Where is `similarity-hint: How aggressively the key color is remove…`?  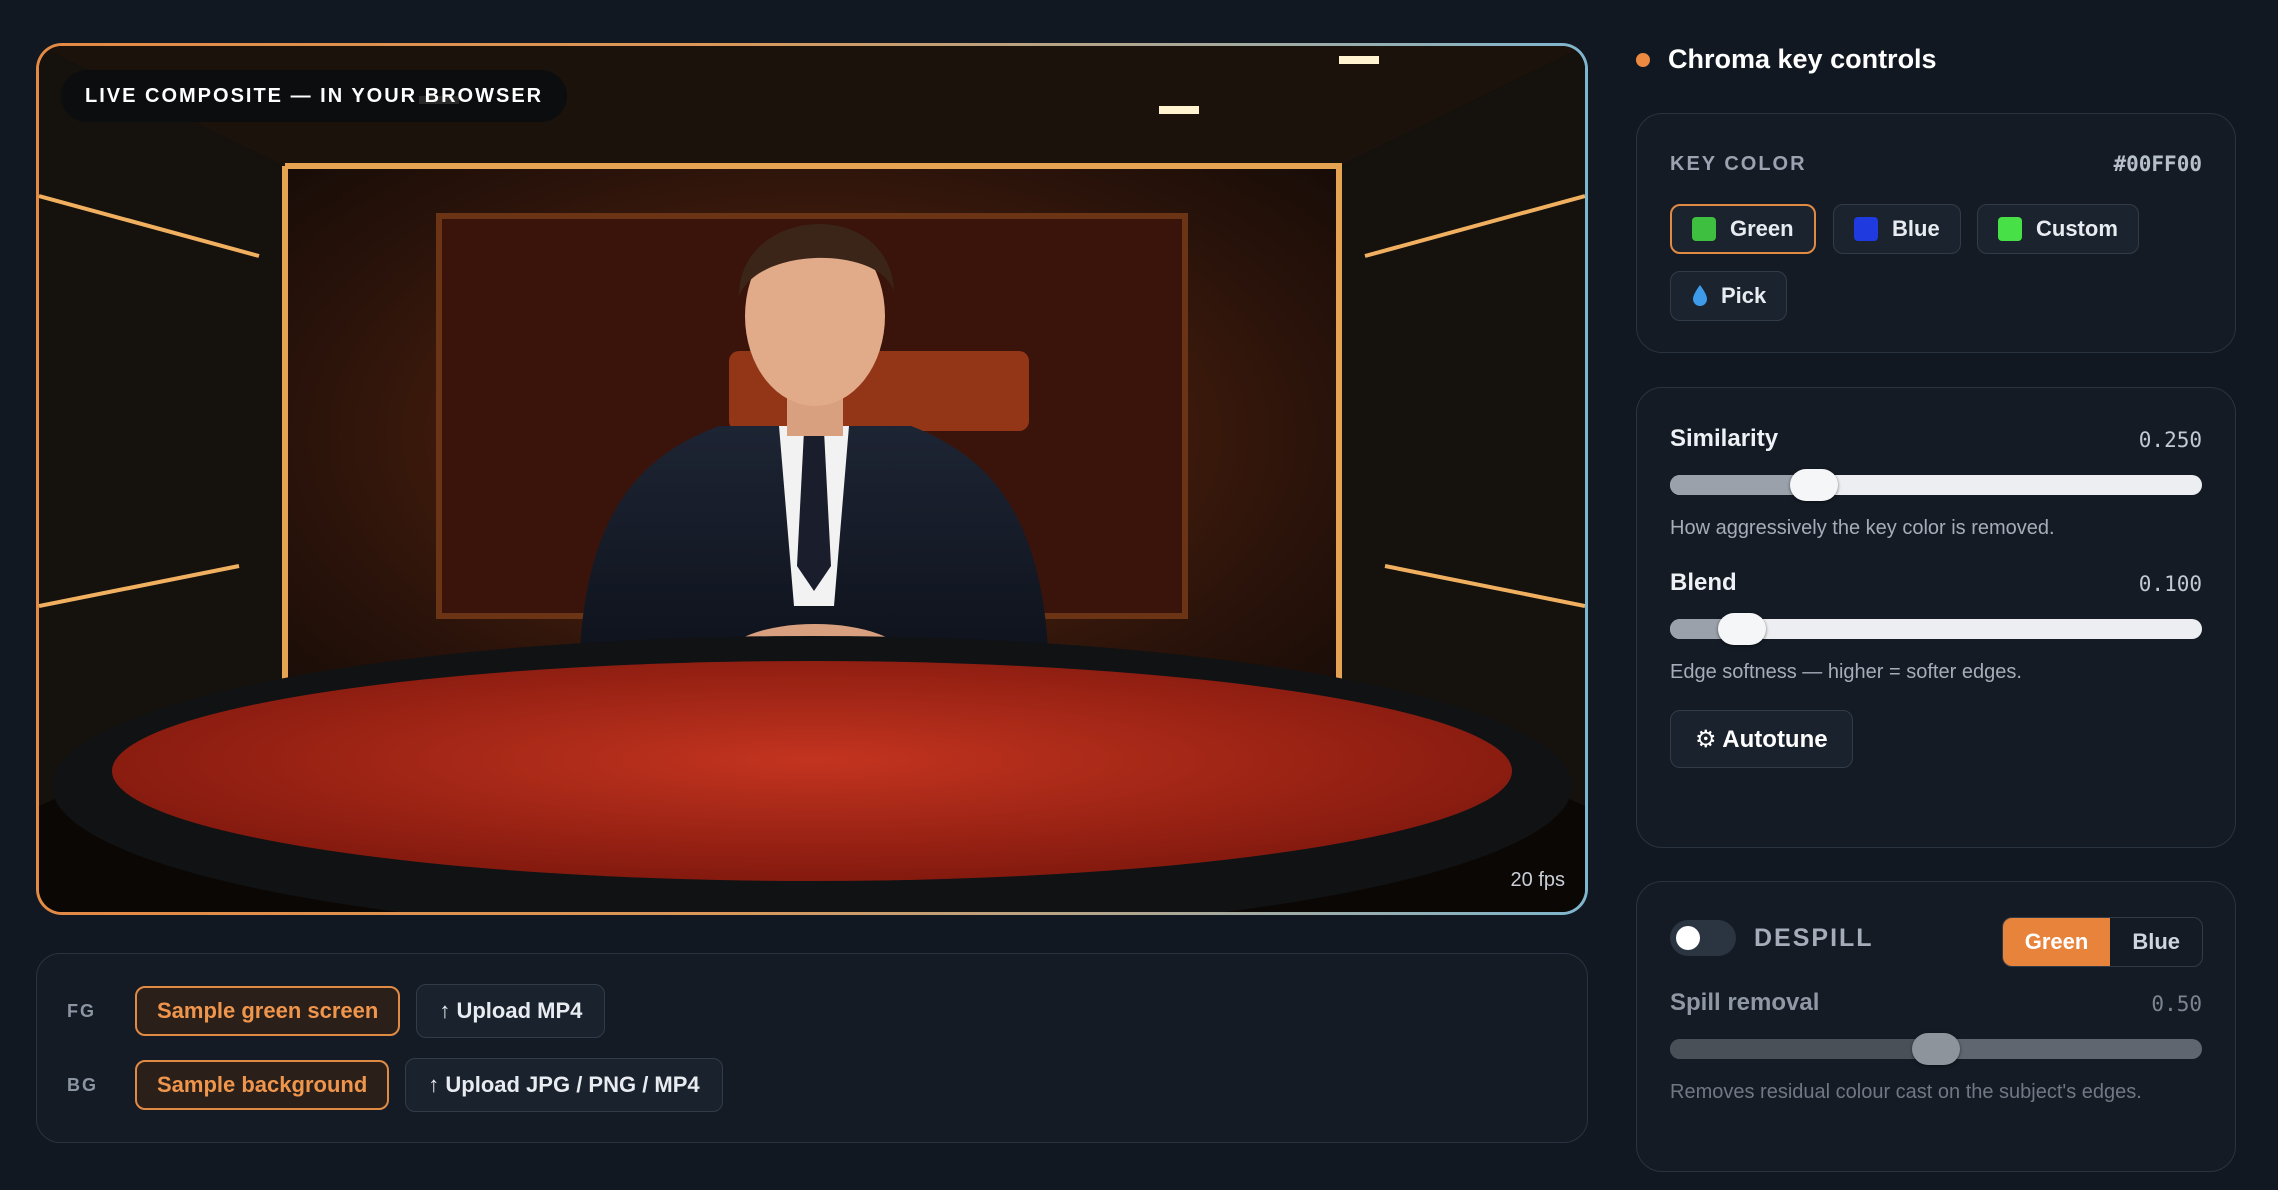
similarity-hint: How aggressively the key color is remove… is located at coordinates (1862, 528).